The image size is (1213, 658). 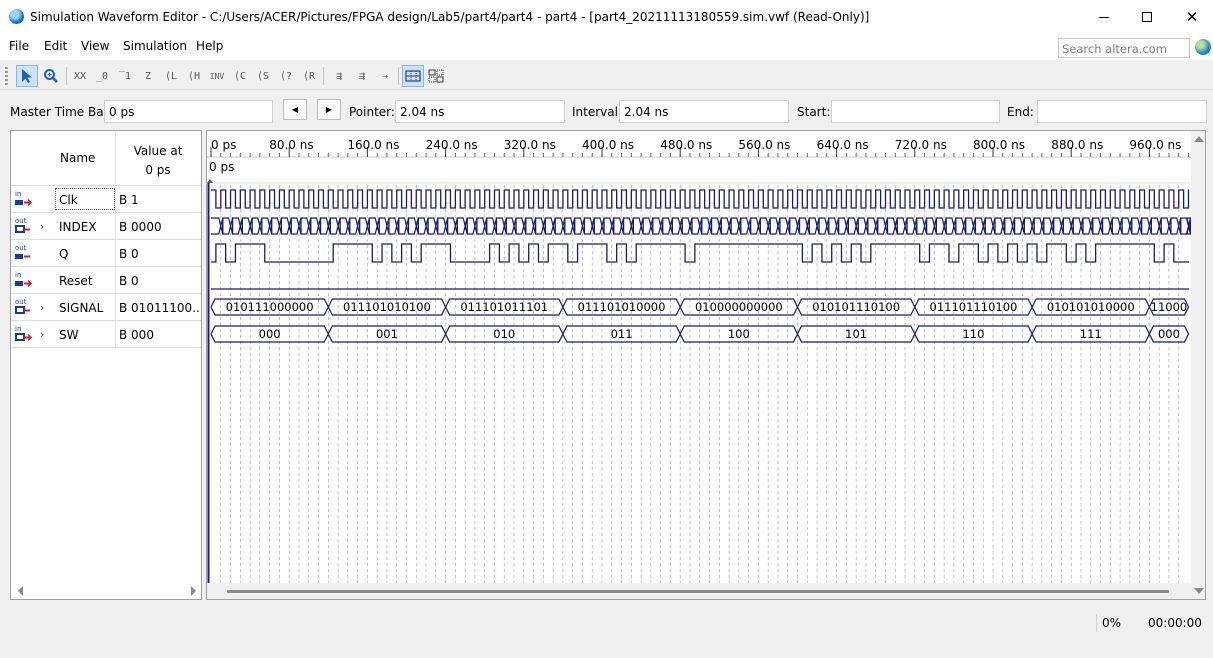 I want to click on weak-low-button: ⟨L, so click(x=171, y=76).